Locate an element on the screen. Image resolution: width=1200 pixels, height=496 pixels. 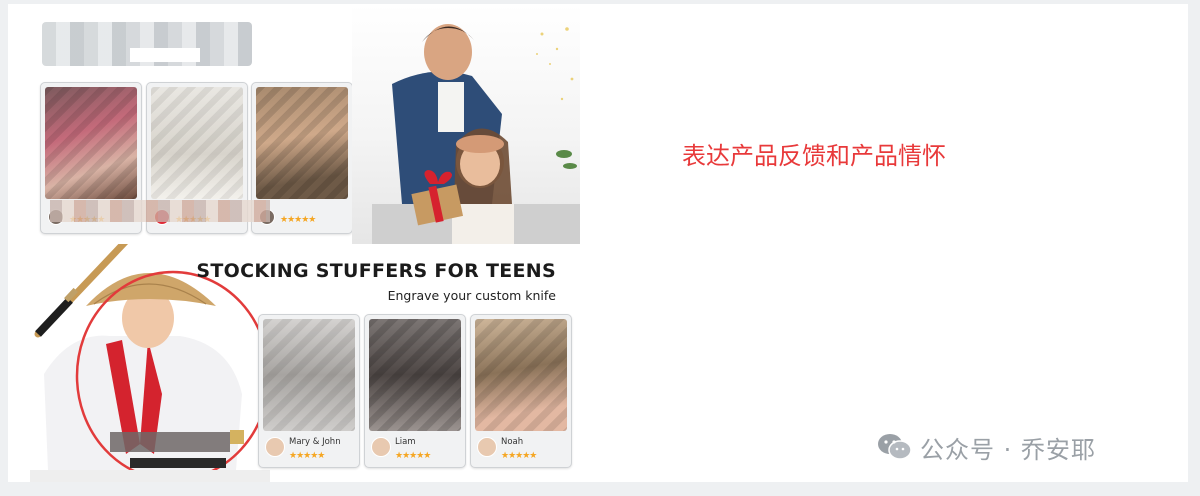
subline: Engrave your custom knife is located at coordinates (471, 295).